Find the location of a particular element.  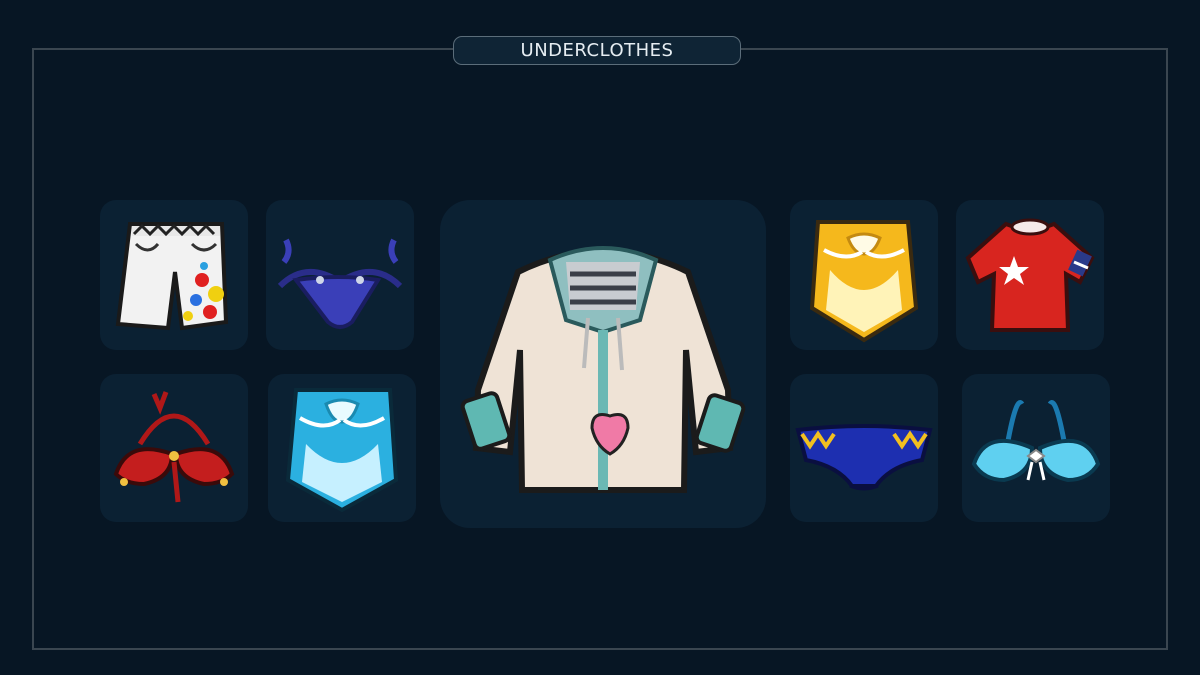

sarong-blue-icon is located at coordinates (342, 450).